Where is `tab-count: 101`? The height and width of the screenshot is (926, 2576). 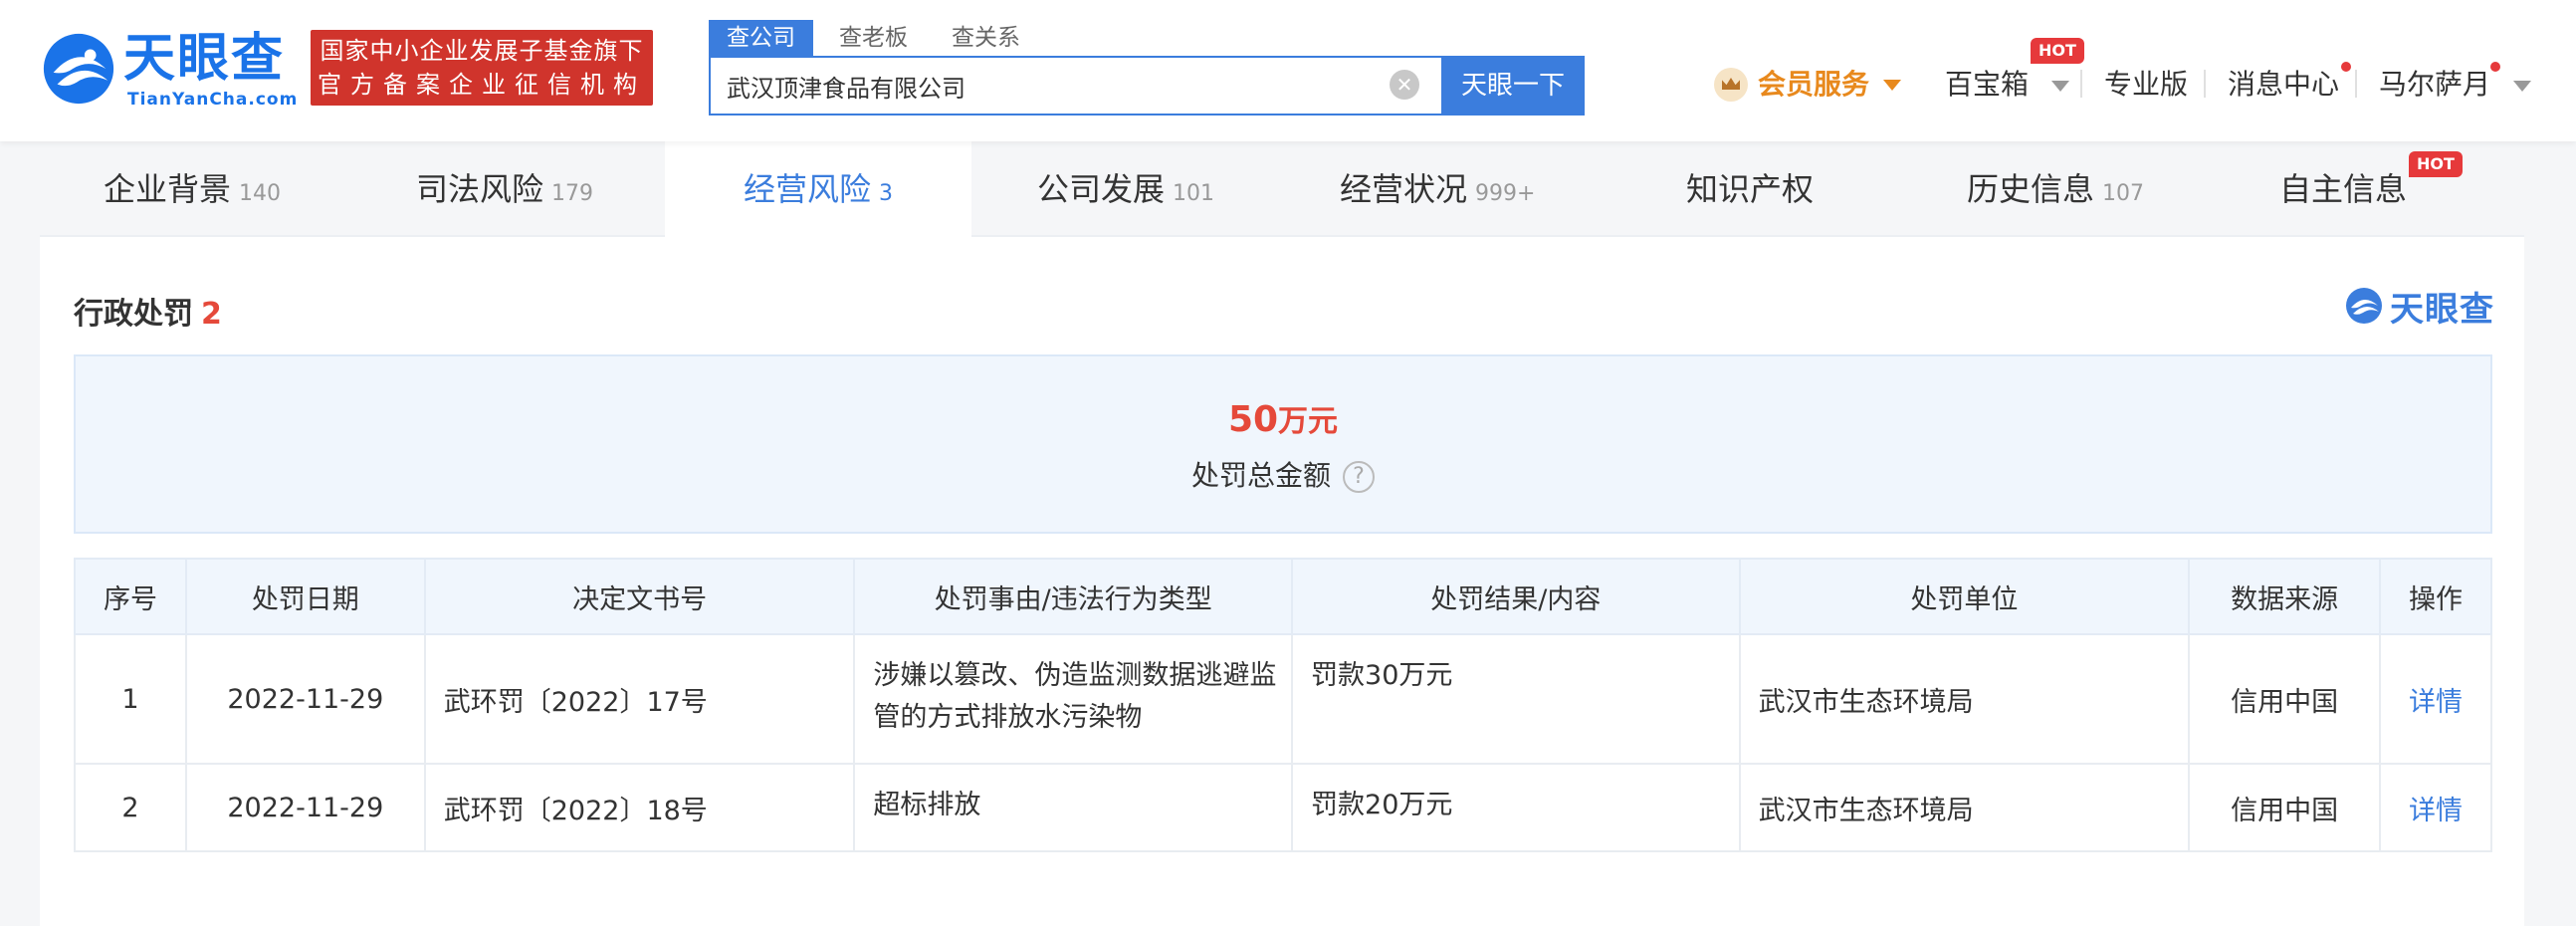 tab-count: 101 is located at coordinates (1194, 194).